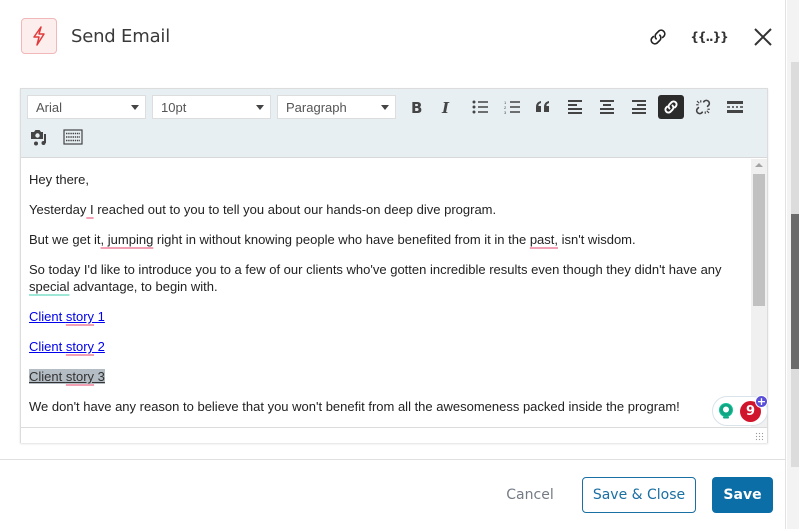 The width and height of the screenshot is (799, 529). I want to click on merge-fields-icon: {{..}}, so click(709, 37).